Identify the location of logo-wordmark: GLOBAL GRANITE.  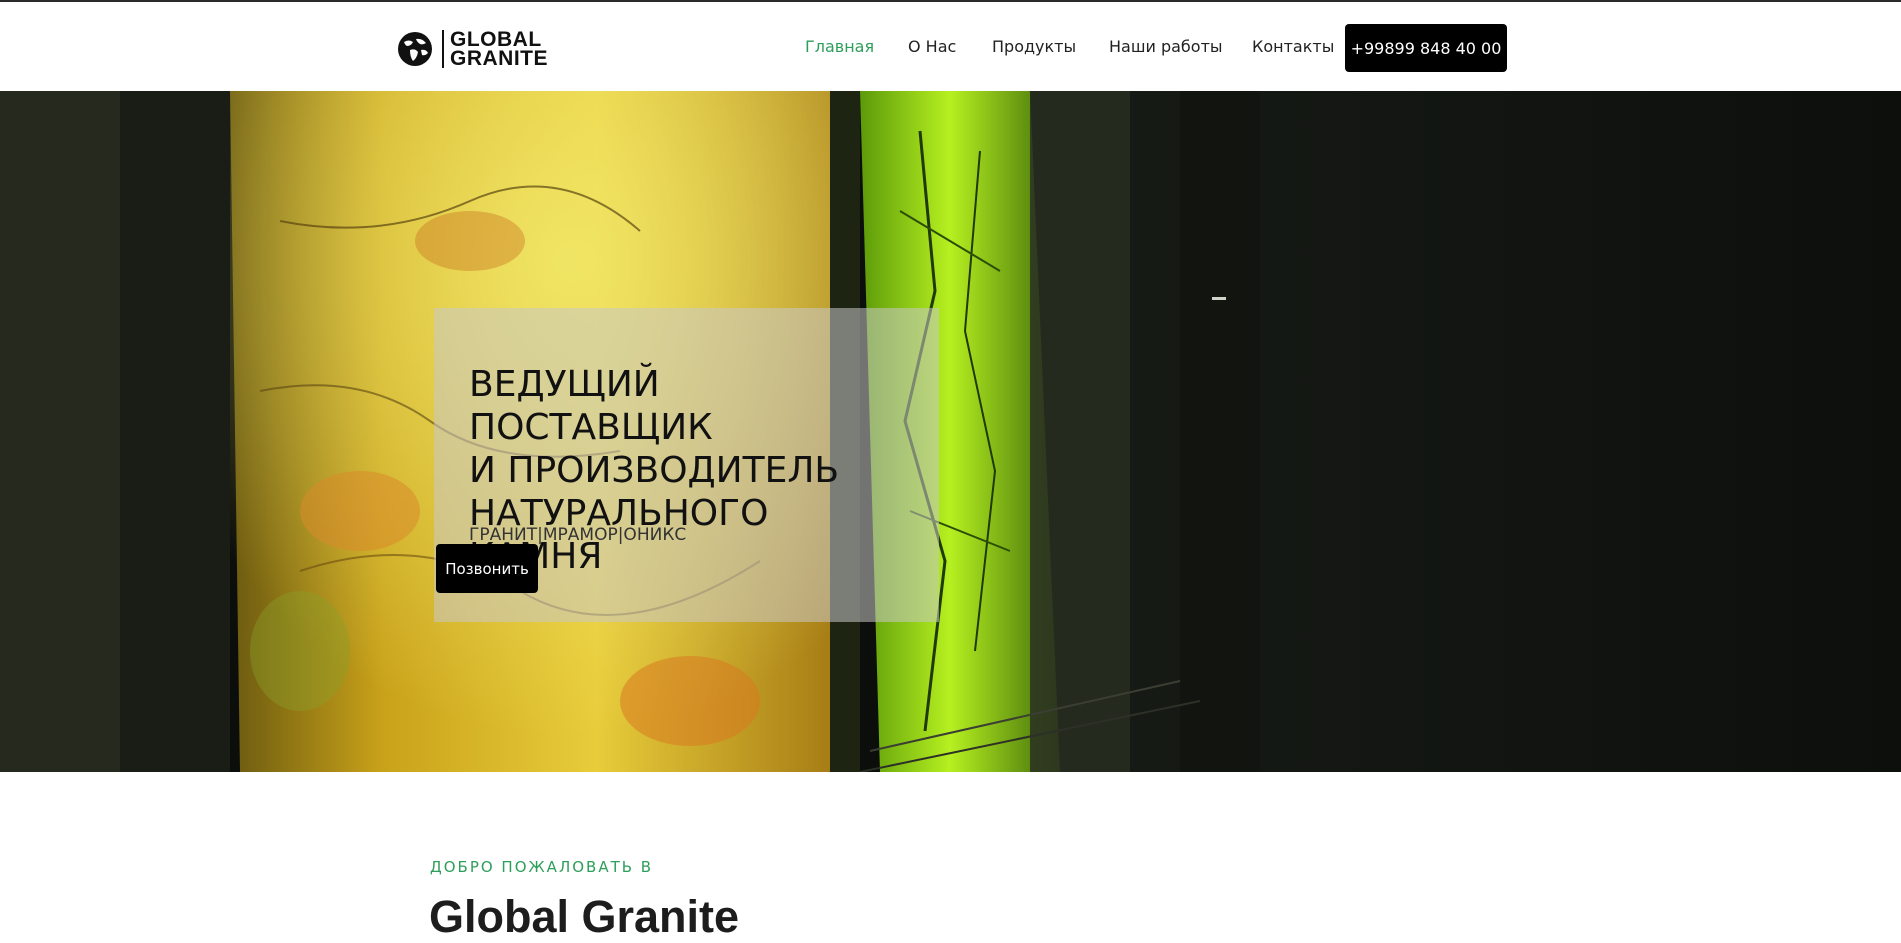
(495, 49).